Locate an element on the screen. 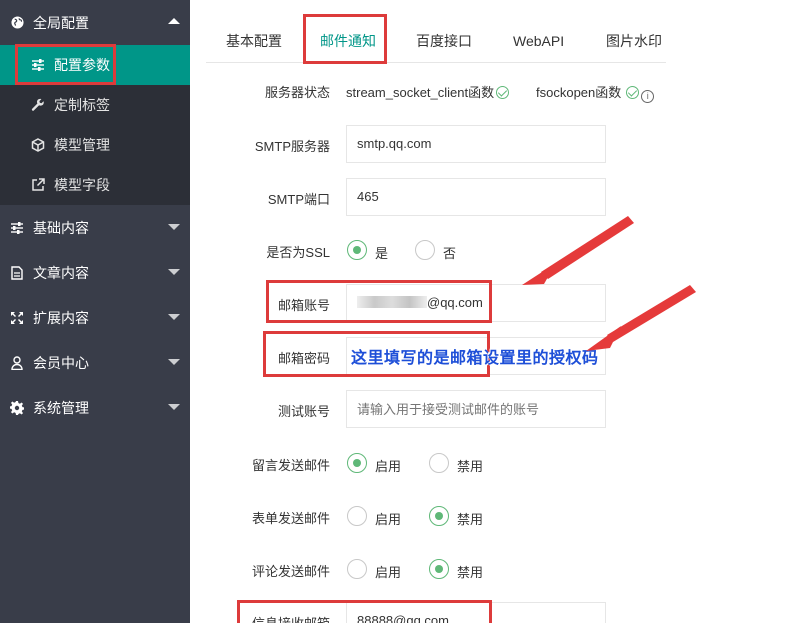  annotation-arrows is located at coordinates (609, 283).